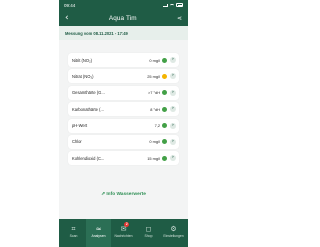 This screenshot has height=247, width=320. What do you see at coordinates (82, 60) in the screenshot?
I see `parameter-name: Nitrit (NO₂)` at bounding box center [82, 60].